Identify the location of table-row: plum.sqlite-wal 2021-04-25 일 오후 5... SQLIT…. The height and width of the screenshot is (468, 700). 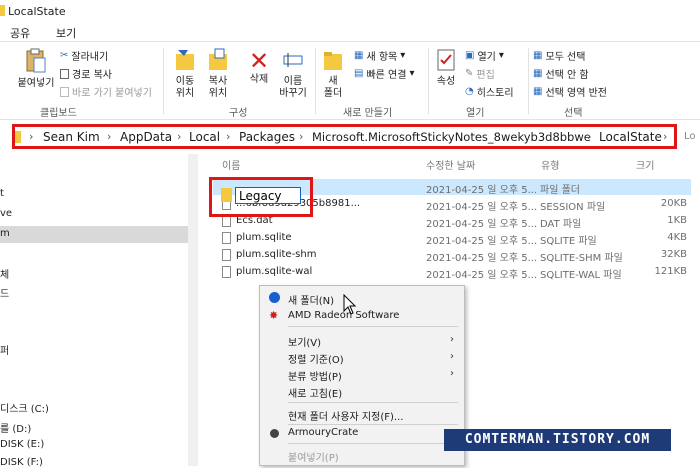
(452, 272).